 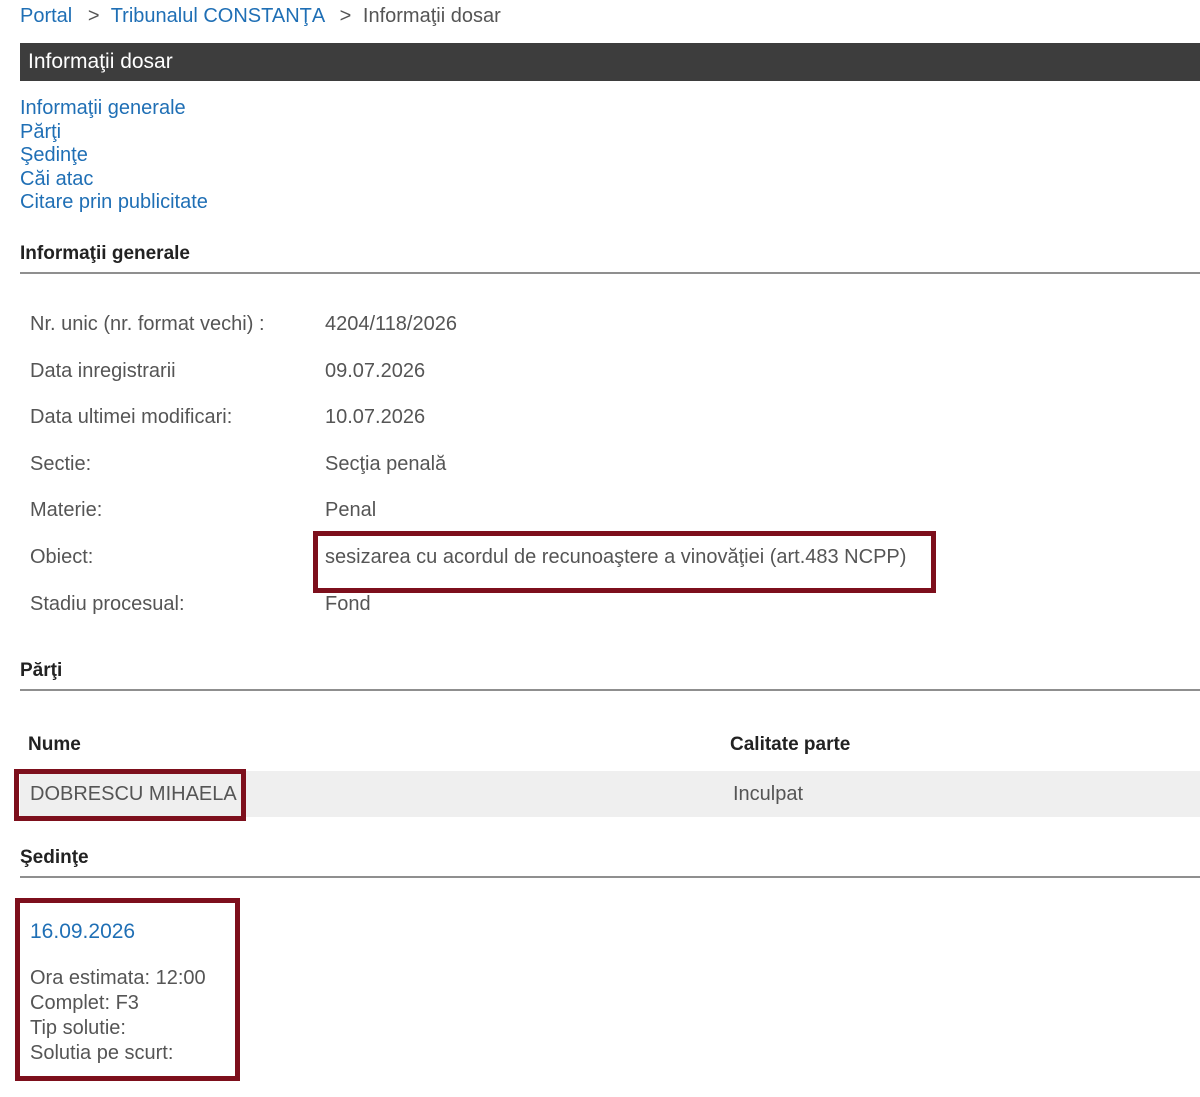 What do you see at coordinates (130, 795) in the screenshot?
I see `highlight-box-party` at bounding box center [130, 795].